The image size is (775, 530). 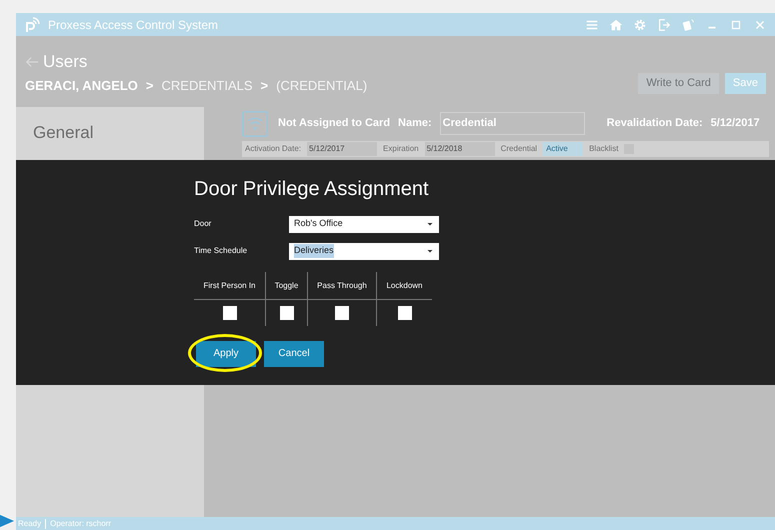 I want to click on column-header: Pass Through, so click(x=342, y=286).